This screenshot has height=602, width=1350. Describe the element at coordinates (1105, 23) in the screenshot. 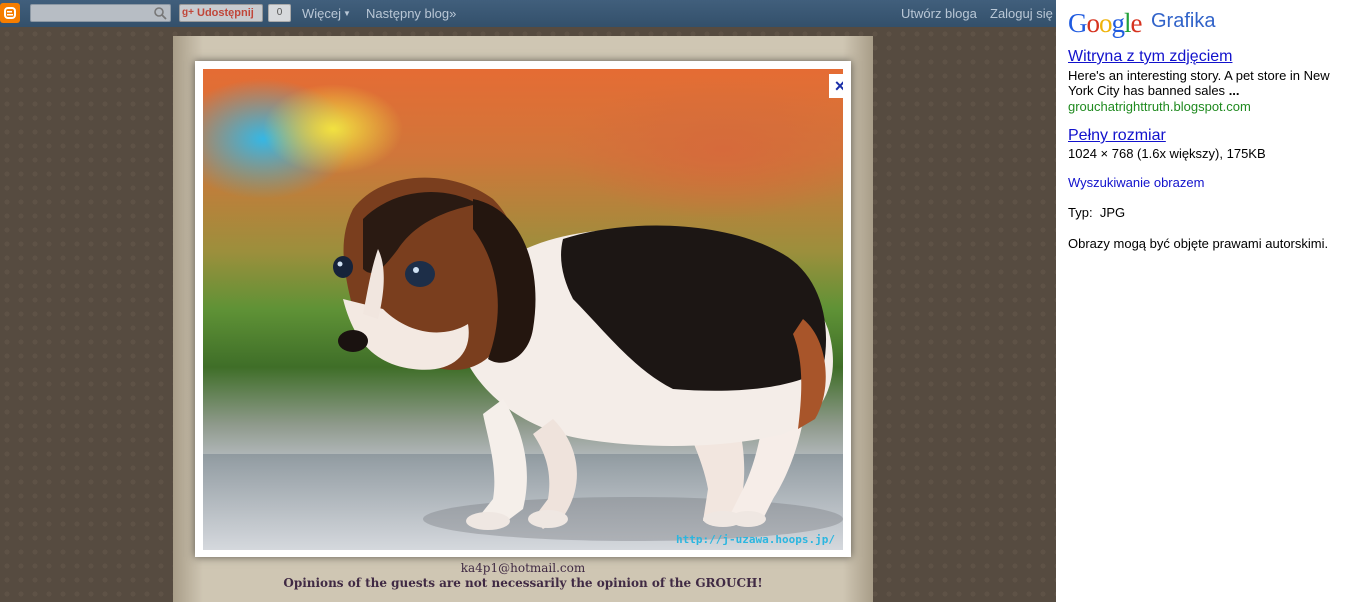

I see `google-logo: Google` at that location.